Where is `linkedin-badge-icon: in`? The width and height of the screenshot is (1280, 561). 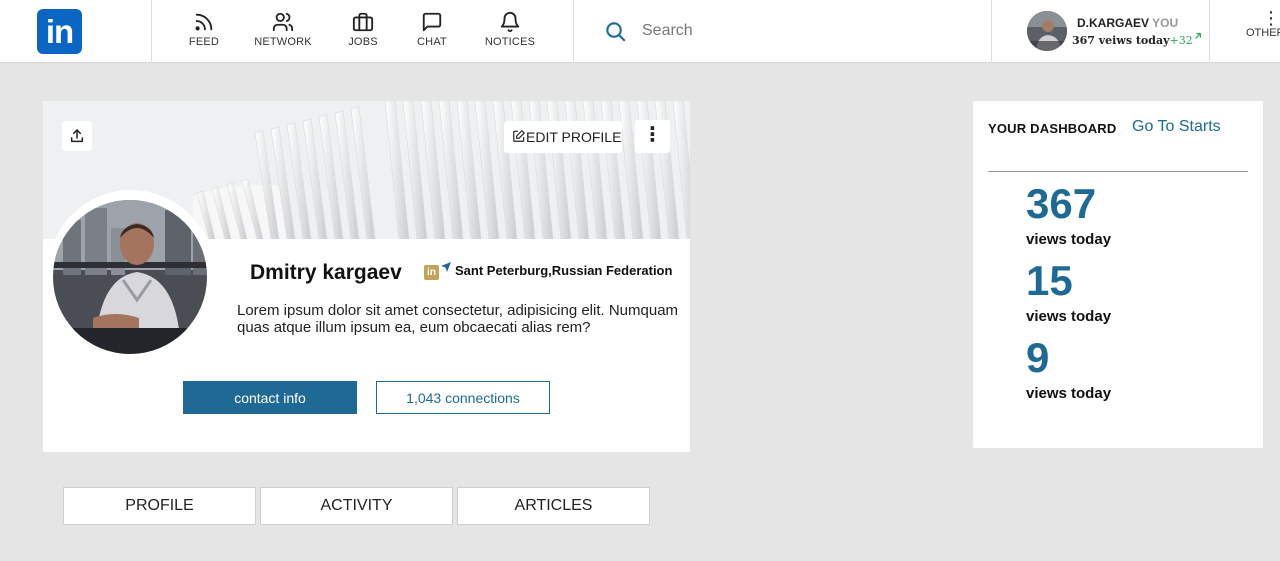
linkedin-badge-icon: in is located at coordinates (431, 272).